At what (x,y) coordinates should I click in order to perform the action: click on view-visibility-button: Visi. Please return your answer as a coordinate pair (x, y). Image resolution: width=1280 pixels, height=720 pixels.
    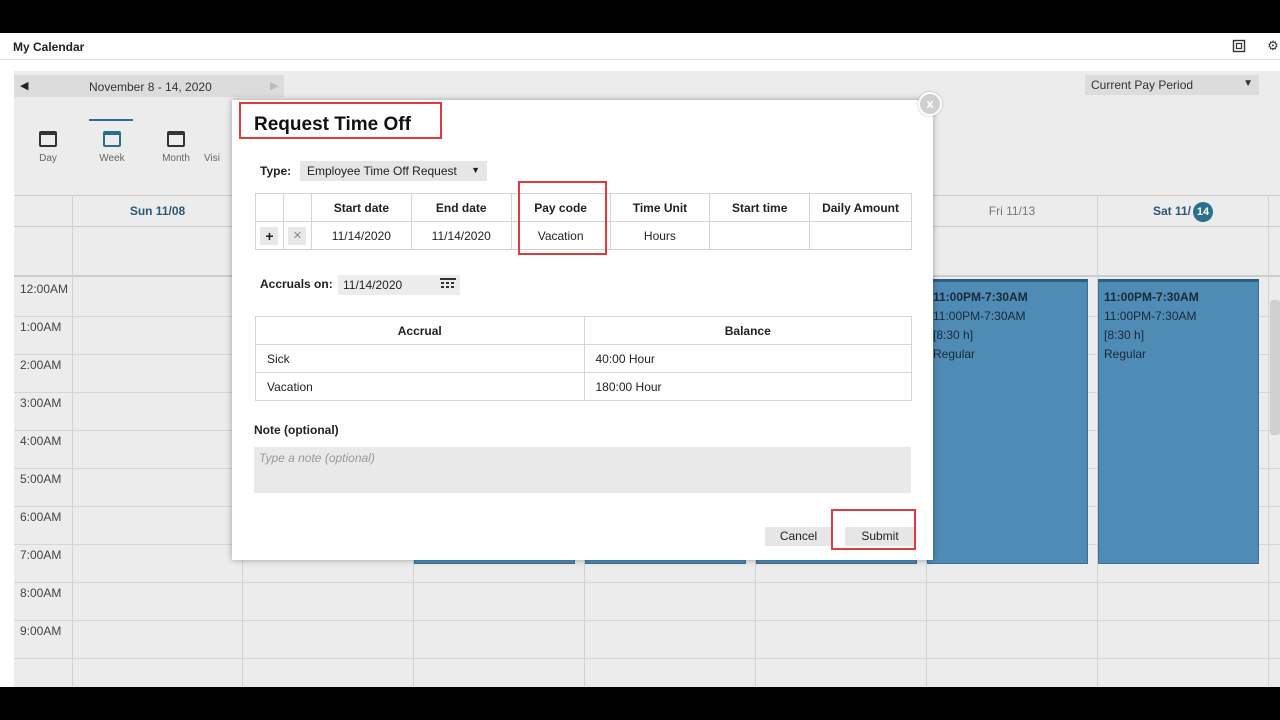
    Looking at the image, I should click on (218, 147).